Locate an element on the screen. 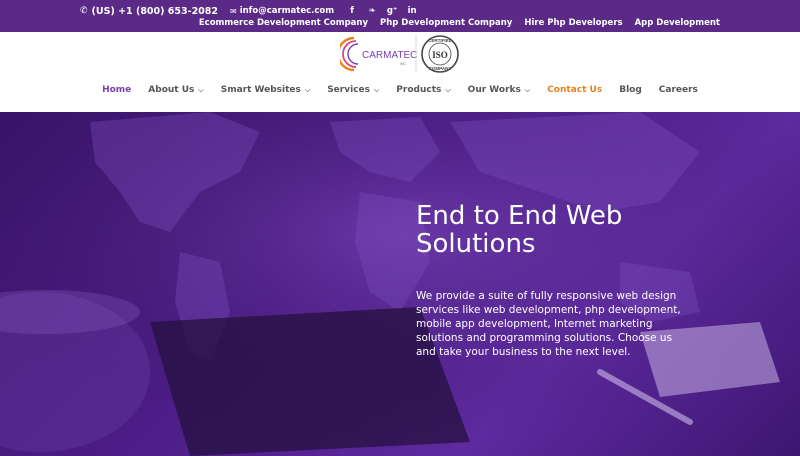  twitter-icon: ❧ is located at coordinates (372, 11).